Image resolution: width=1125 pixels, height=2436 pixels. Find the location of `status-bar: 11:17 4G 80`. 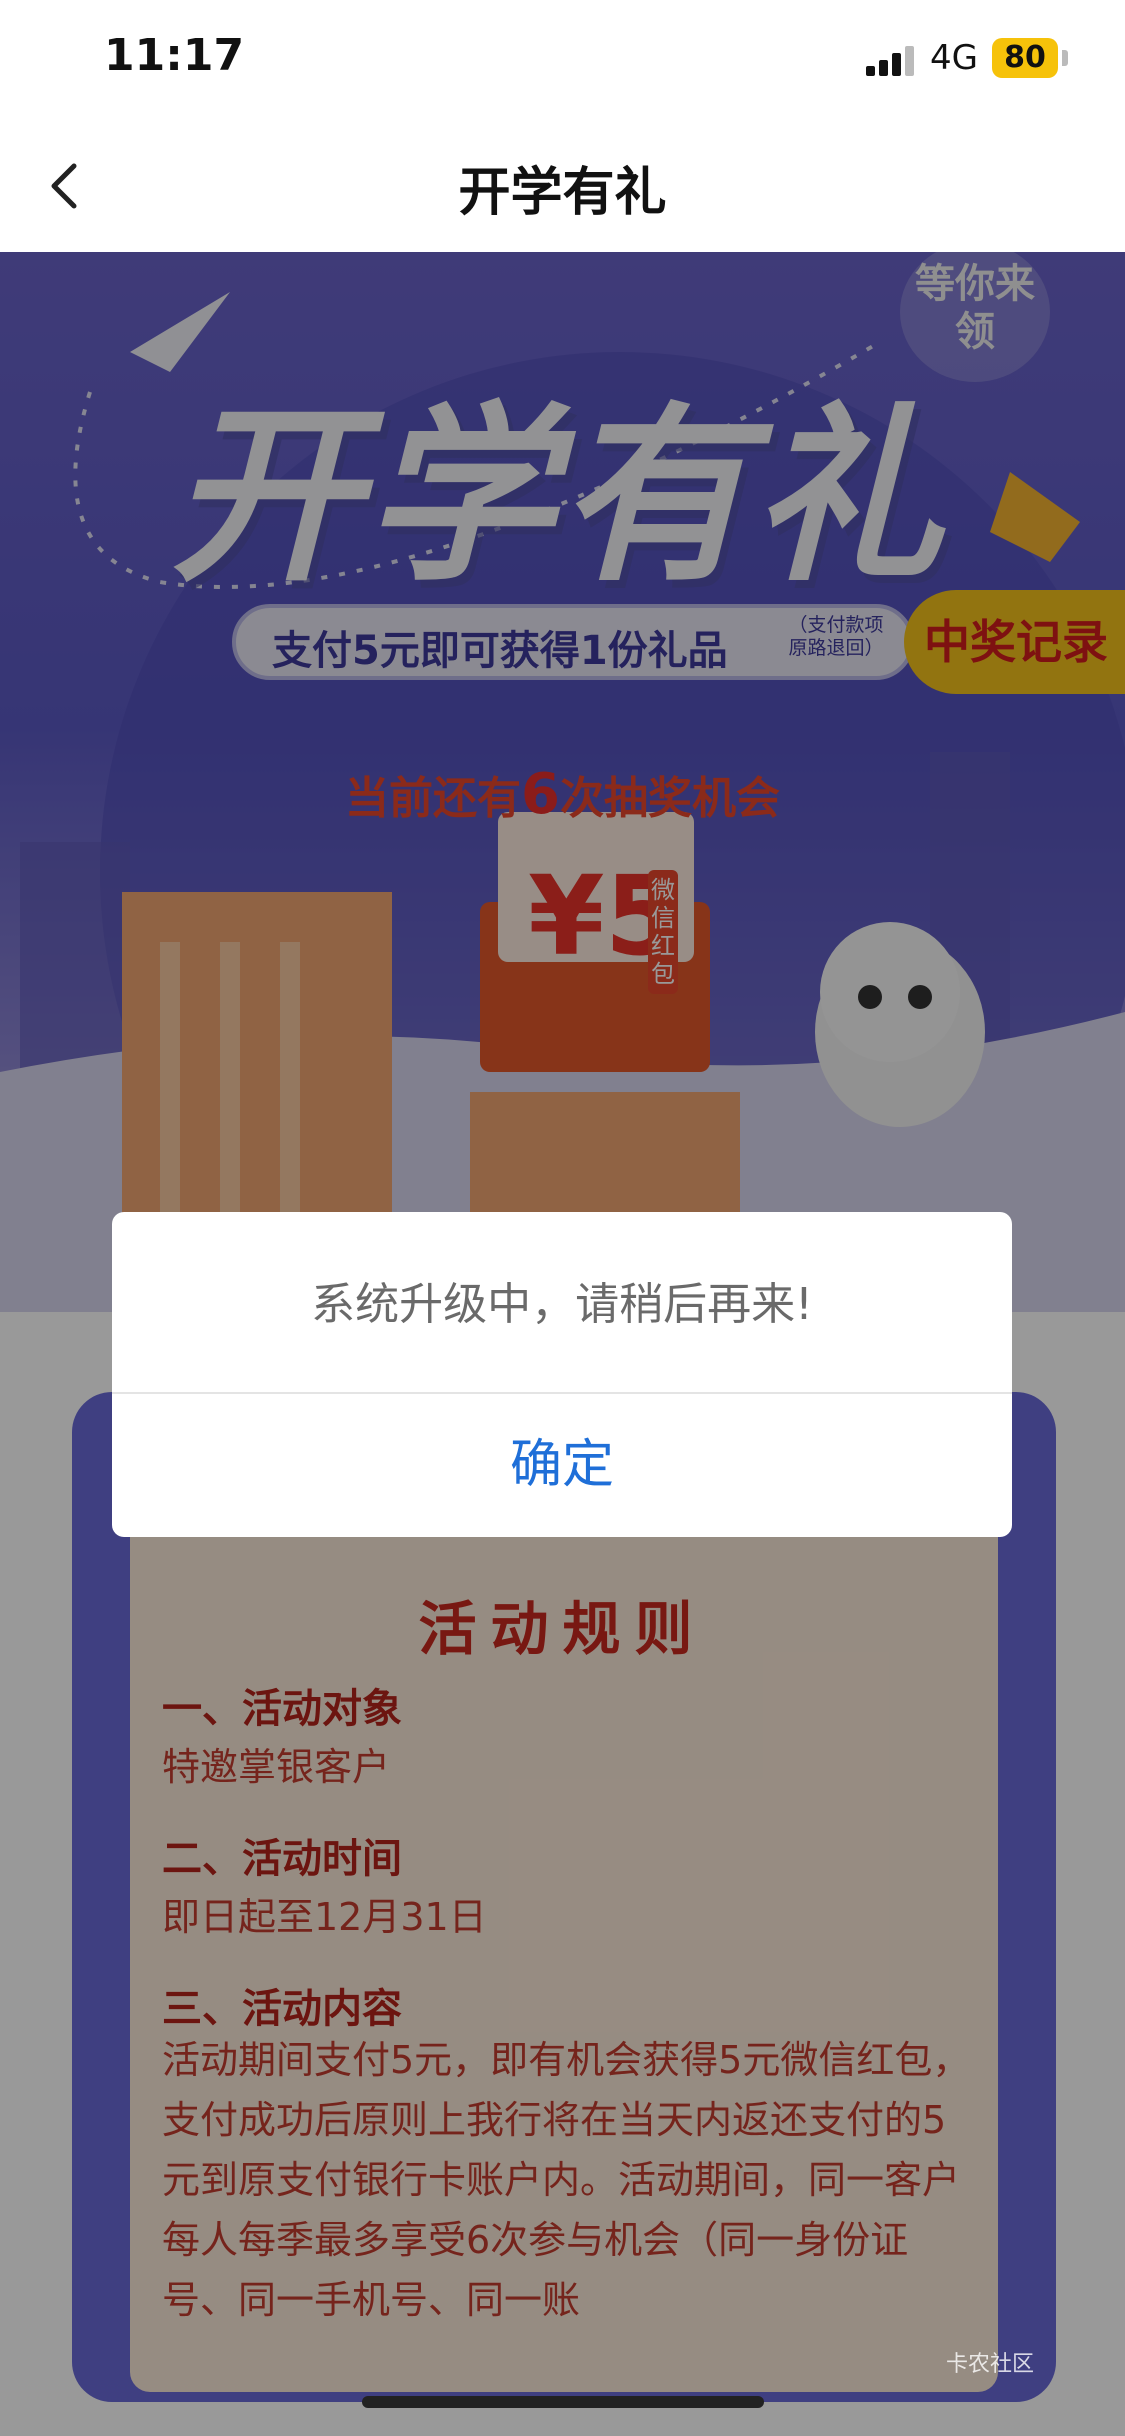

status-bar: 11:17 4G 80 is located at coordinates (562, 60).